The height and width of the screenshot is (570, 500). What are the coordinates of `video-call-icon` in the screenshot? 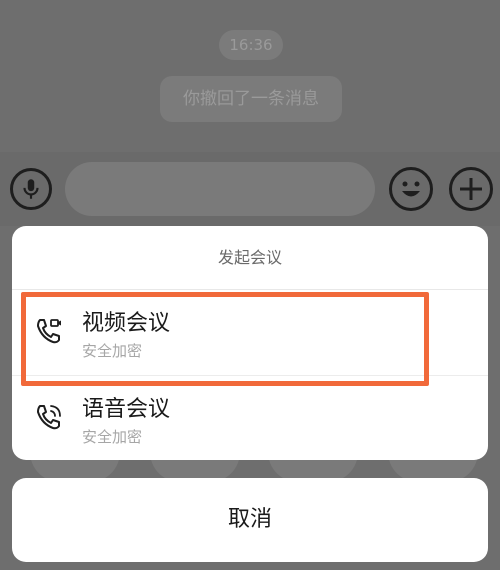 It's located at (49, 331).